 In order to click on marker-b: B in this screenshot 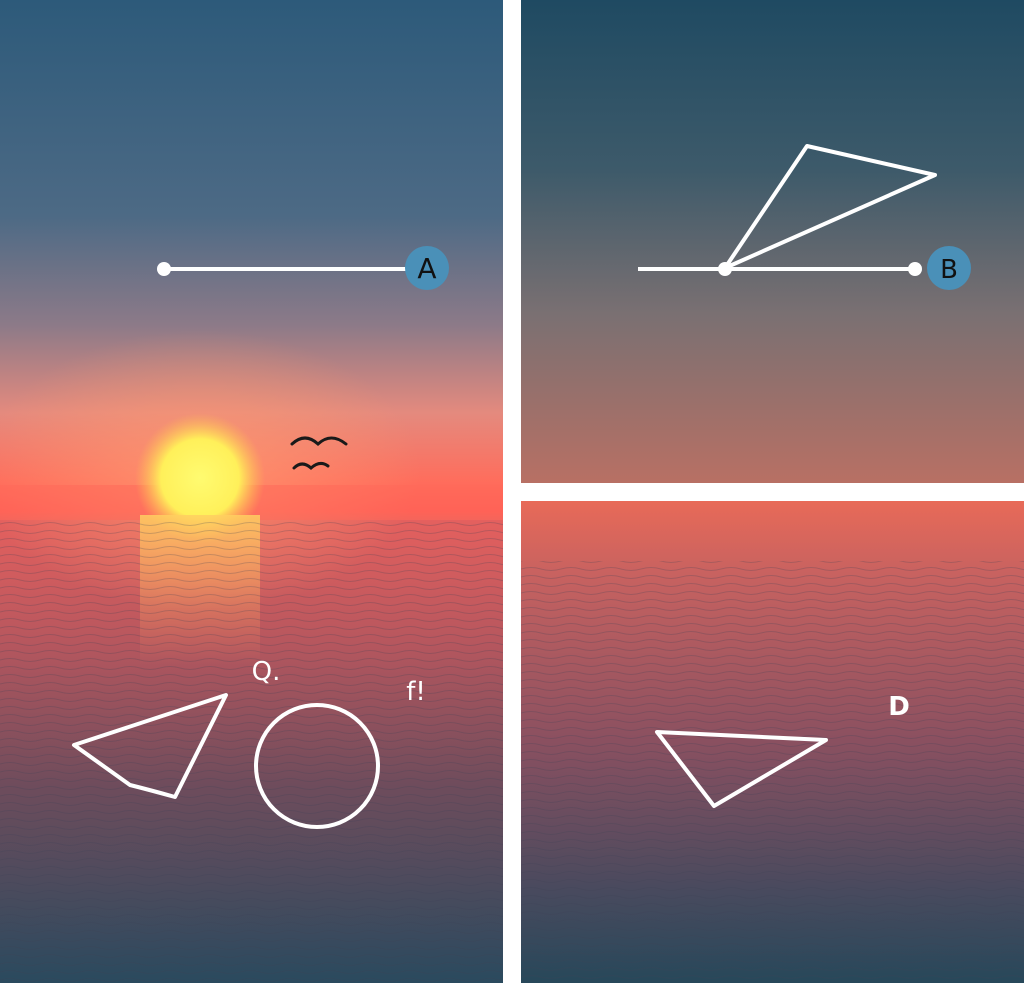, I will do `click(949, 268)`.